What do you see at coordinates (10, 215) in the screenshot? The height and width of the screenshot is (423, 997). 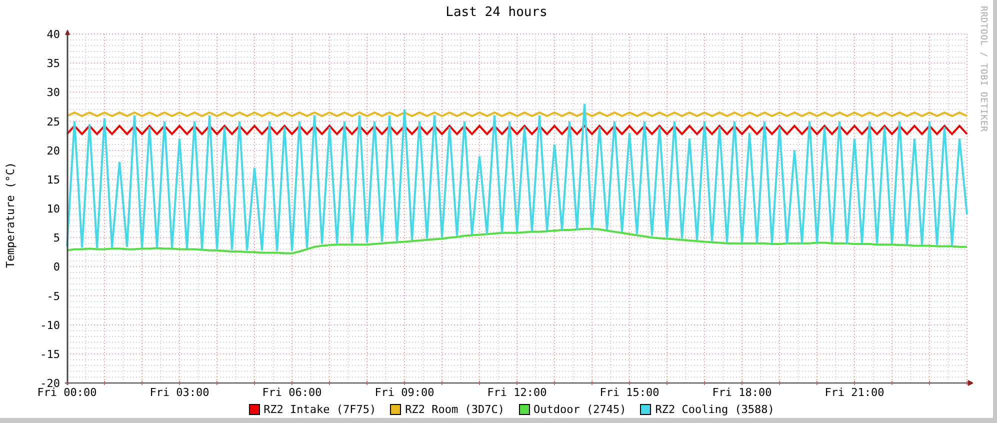 I see `y-axis-title: Temperature (°C)` at bounding box center [10, 215].